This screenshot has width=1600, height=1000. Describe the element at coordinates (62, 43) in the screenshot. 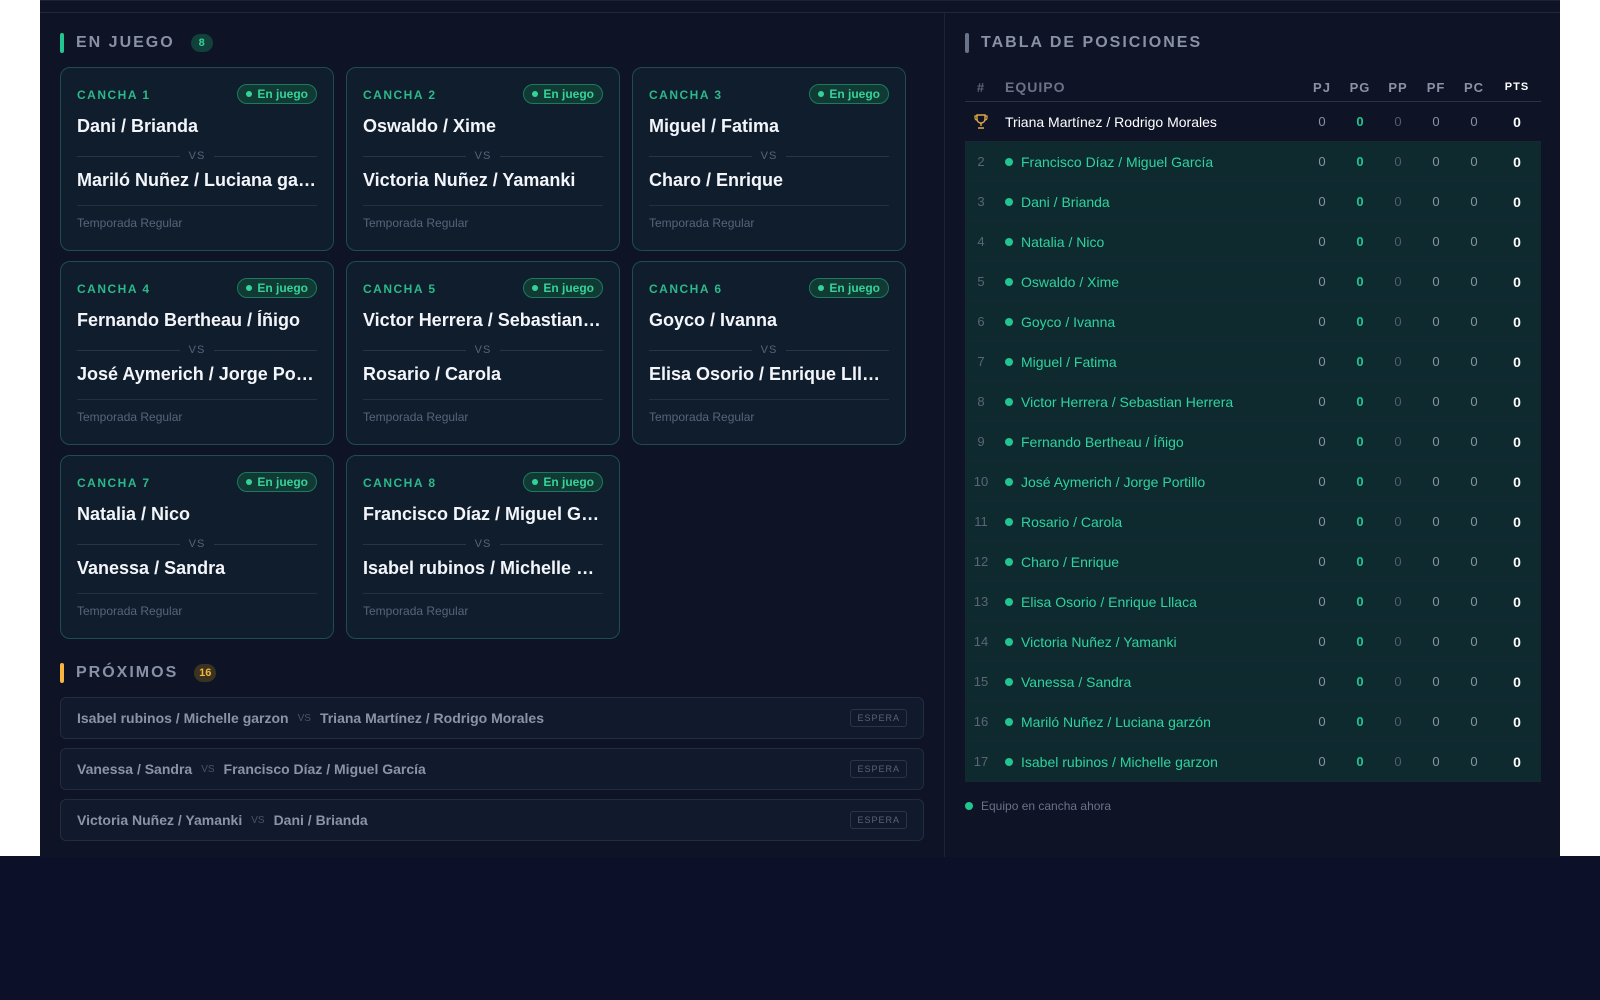

I see `en-juego-accent-bar` at that location.